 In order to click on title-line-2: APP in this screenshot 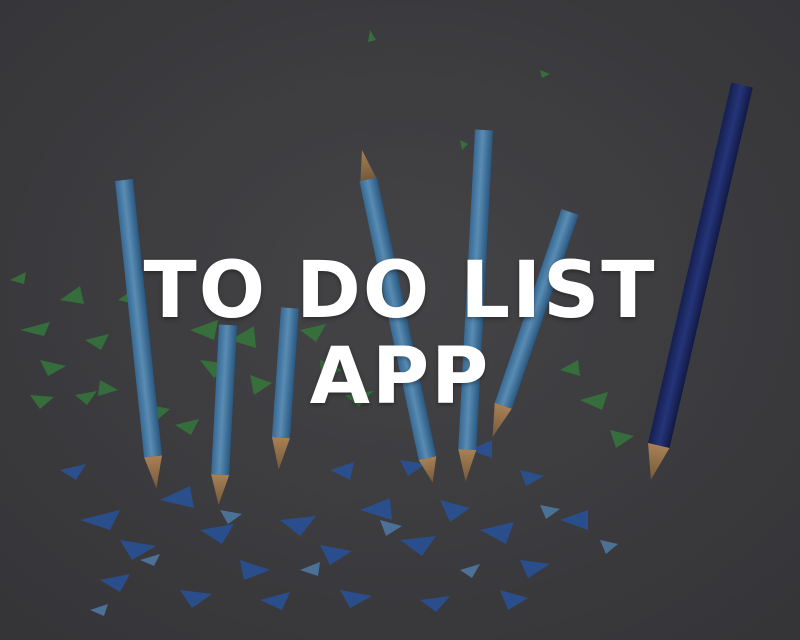, I will do `click(400, 377)`.